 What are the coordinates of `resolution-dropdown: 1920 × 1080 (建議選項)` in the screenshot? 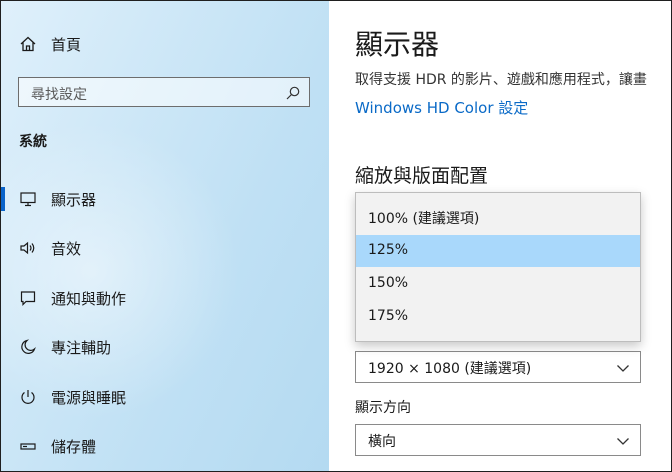 It's located at (498, 367).